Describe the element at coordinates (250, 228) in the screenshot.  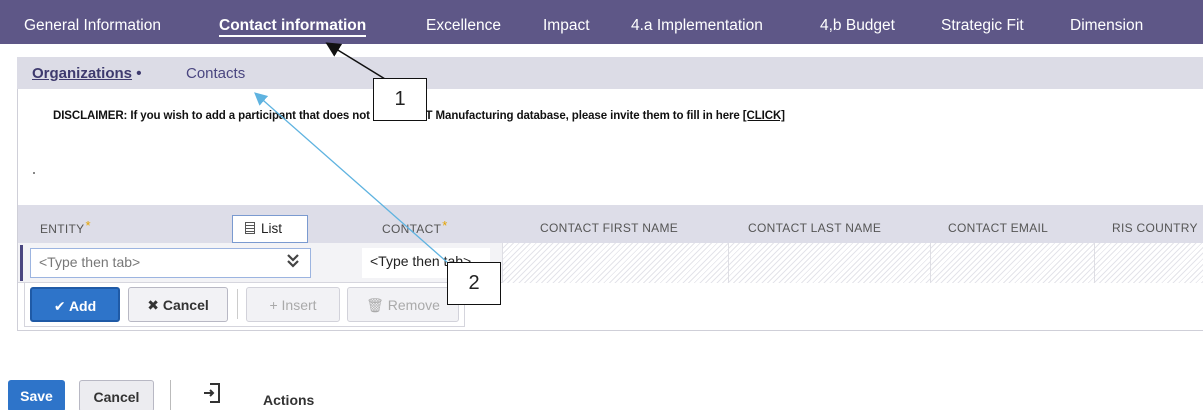
I see `list-icon` at that location.